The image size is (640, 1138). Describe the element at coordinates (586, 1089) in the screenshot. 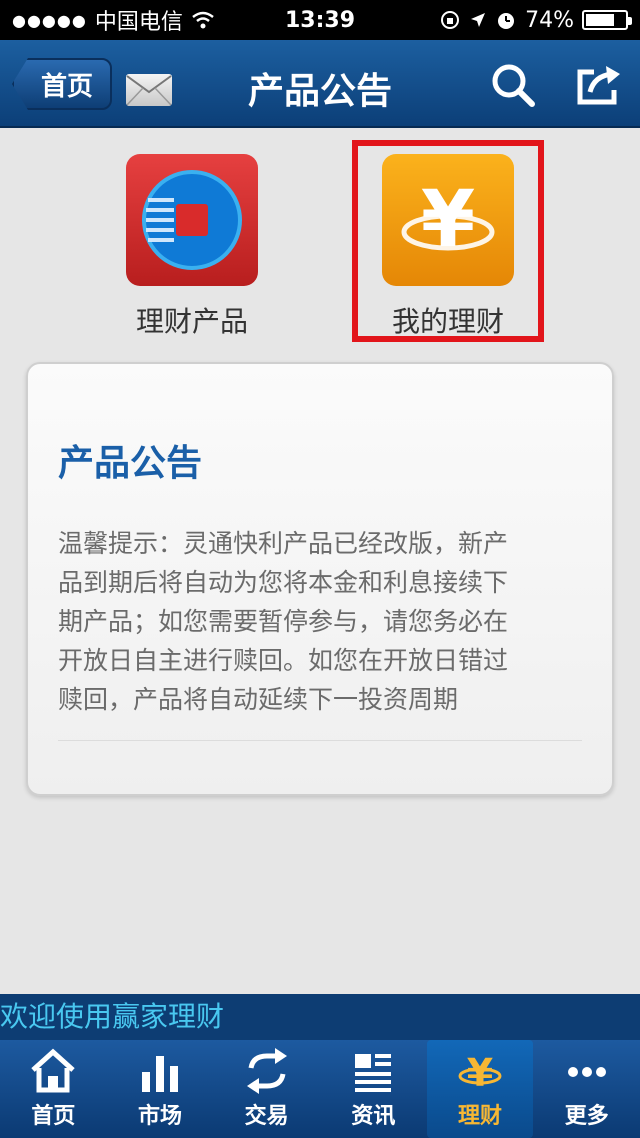

I see `tab-more: 更多` at that location.